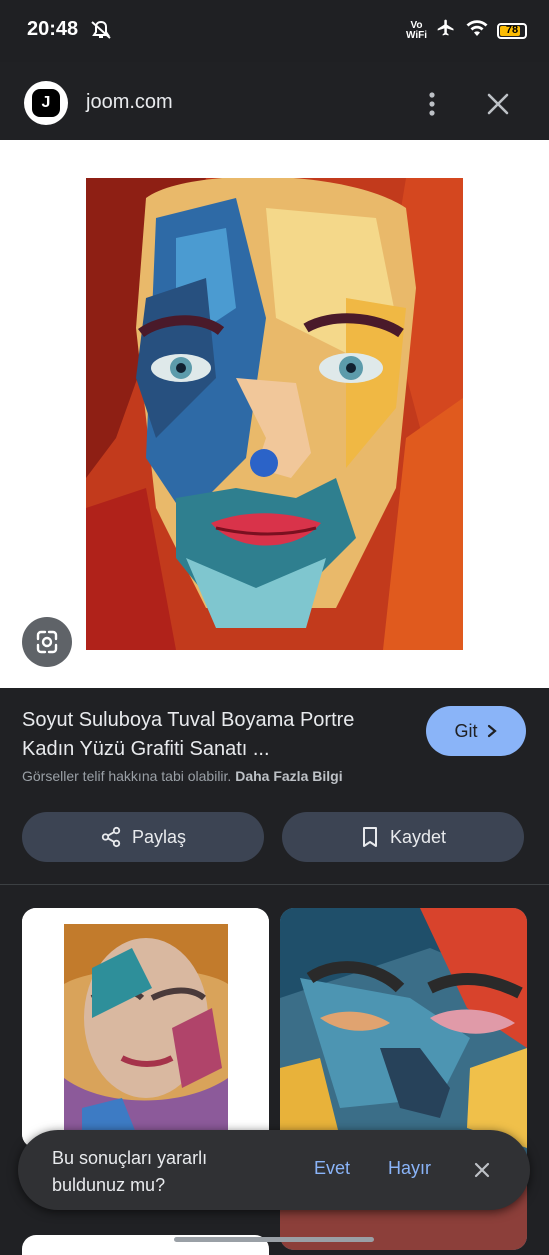 The image size is (549, 1255). What do you see at coordinates (129, 102) in the screenshot?
I see `site-domain: joom.com` at bounding box center [129, 102].